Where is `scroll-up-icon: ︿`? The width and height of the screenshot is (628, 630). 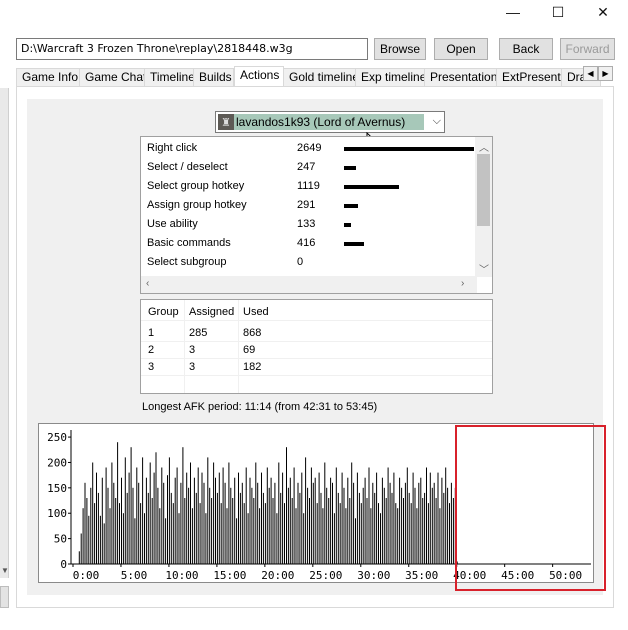 scroll-up-icon: ︿ is located at coordinates (484, 146).